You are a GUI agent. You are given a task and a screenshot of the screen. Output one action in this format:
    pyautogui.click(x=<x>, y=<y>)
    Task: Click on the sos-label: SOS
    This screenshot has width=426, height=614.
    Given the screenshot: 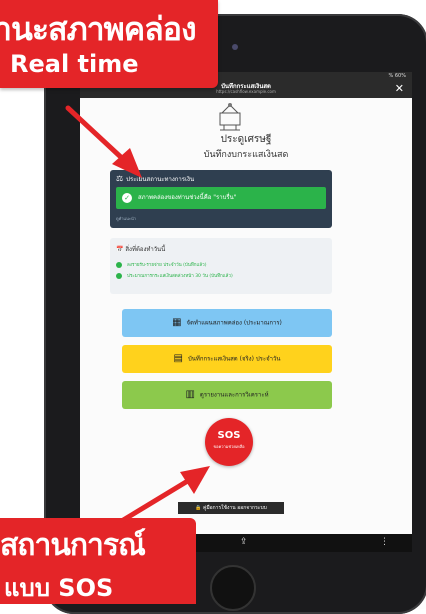 What is the action you would take?
    pyautogui.click(x=229, y=435)
    